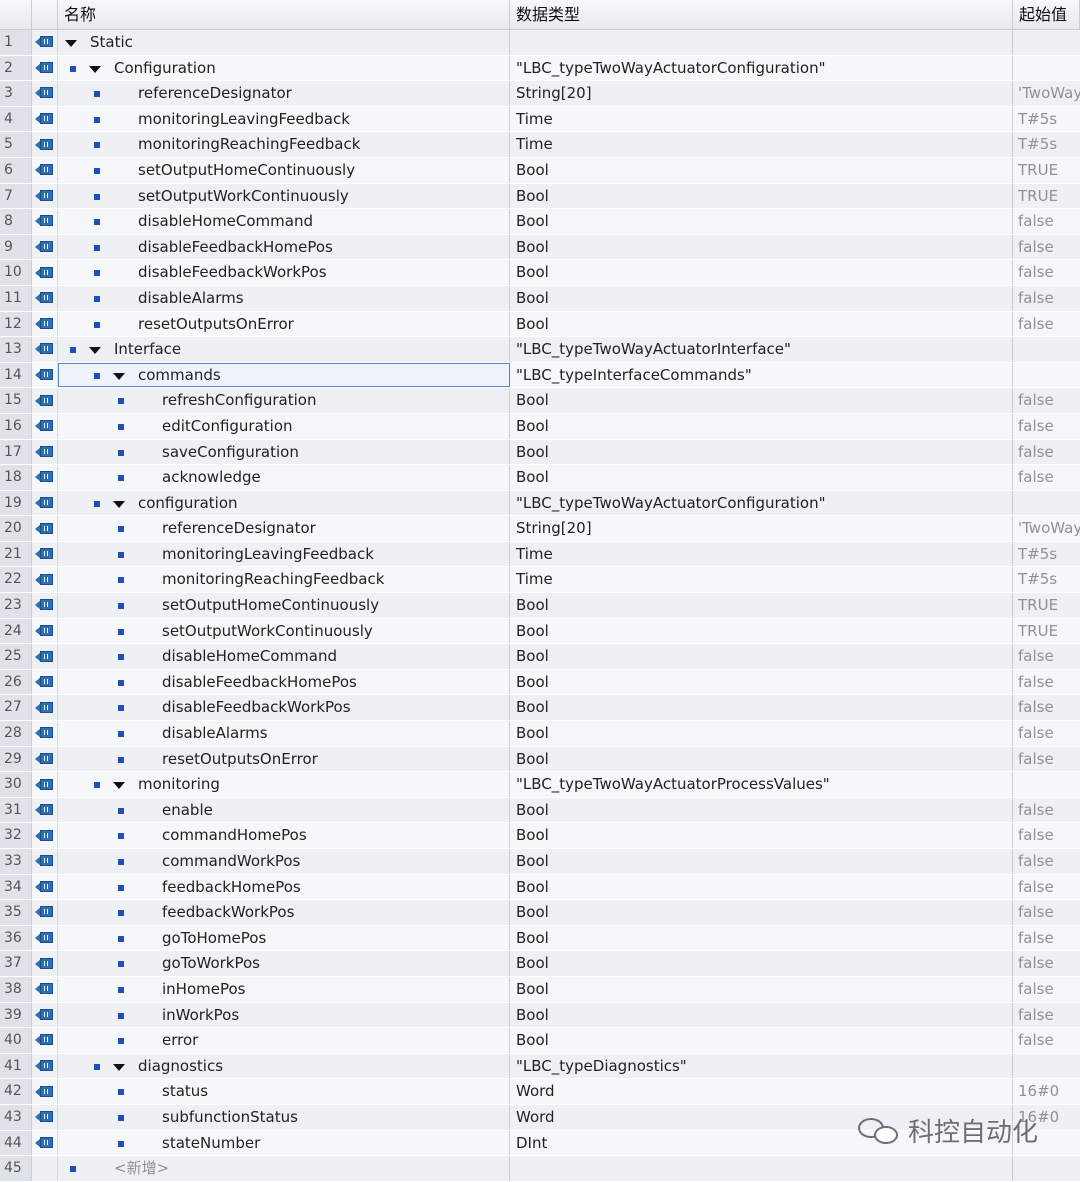 The image size is (1080, 1182). I want to click on row-number: 29, so click(16, 759).